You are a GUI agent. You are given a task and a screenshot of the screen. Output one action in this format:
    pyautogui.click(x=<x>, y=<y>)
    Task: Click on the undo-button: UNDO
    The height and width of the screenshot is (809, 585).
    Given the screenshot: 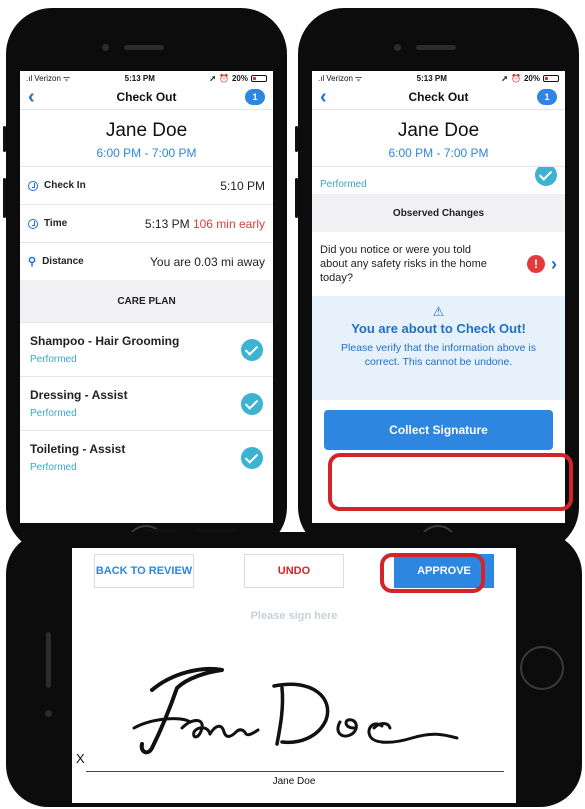 What is the action you would take?
    pyautogui.click(x=294, y=571)
    